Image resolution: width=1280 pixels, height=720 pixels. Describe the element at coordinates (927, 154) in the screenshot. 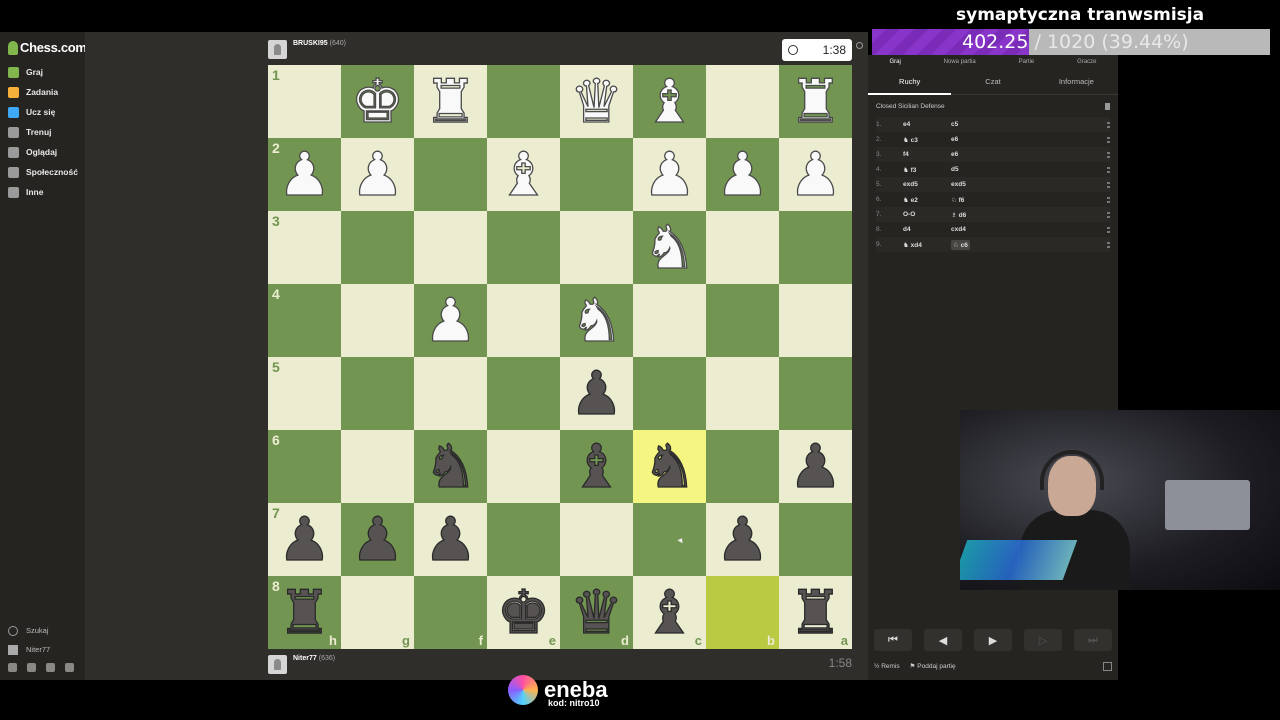

I see `white-move: f4` at that location.